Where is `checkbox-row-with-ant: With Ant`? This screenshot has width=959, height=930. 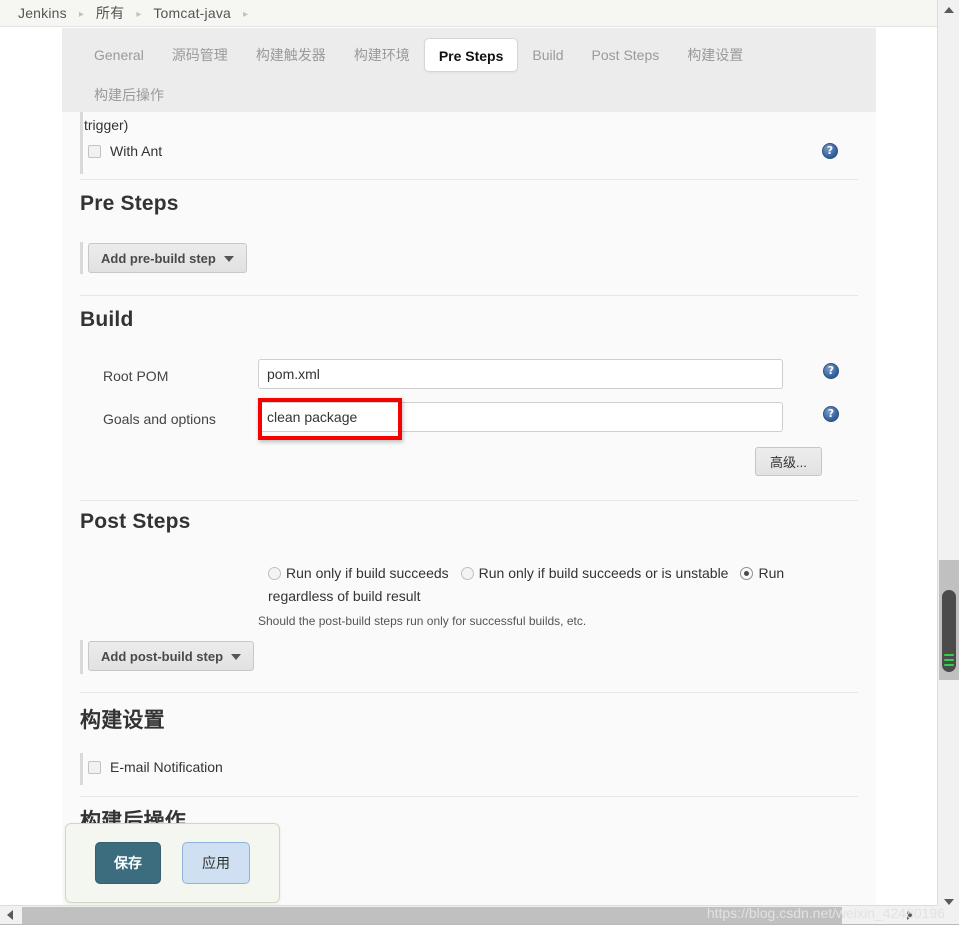 checkbox-row-with-ant: With Ant is located at coordinates (125, 151).